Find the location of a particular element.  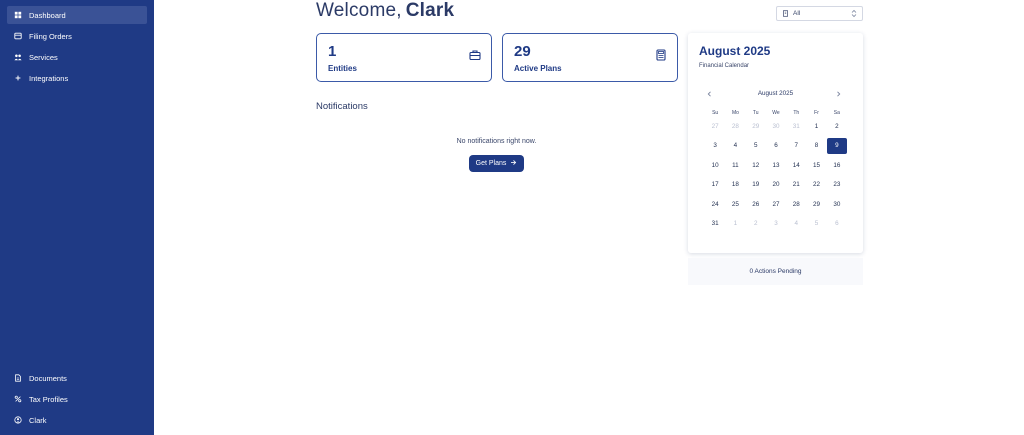

calendar-day: 21 is located at coordinates (796, 185).